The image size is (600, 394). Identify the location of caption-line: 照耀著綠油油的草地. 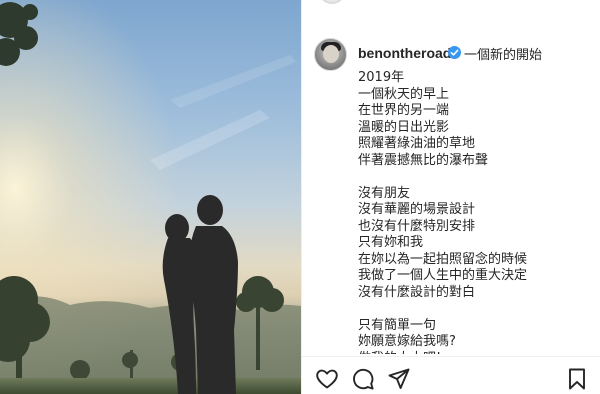
(417, 143).